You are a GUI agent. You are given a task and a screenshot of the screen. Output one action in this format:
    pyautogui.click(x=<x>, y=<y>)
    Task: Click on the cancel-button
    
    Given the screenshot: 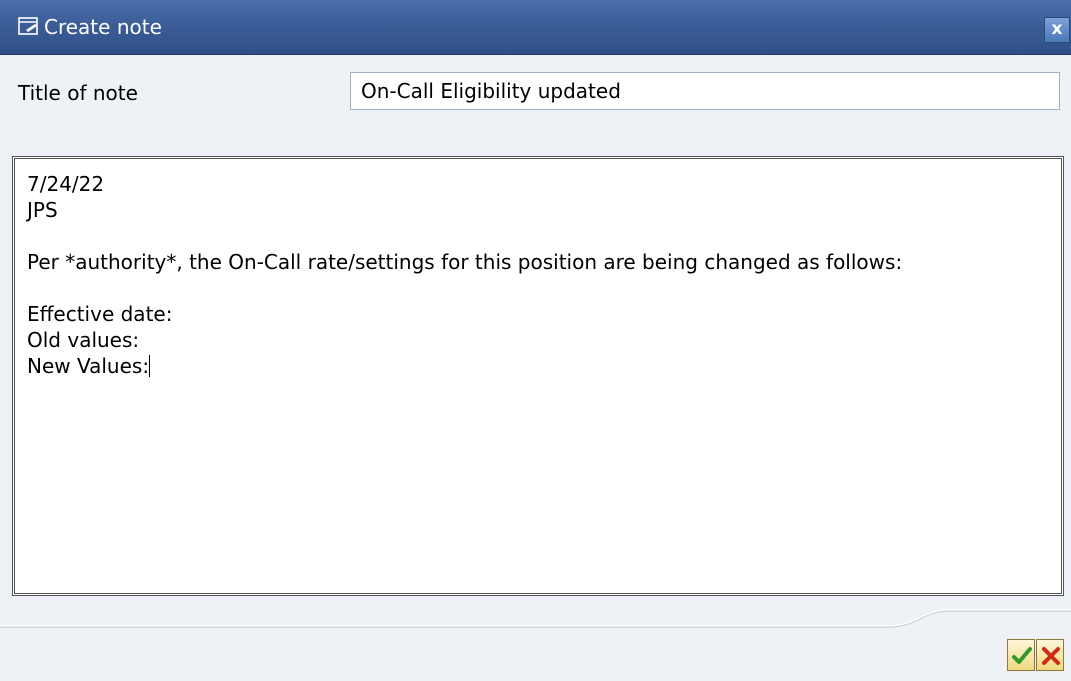 What is the action you would take?
    pyautogui.click(x=1050, y=655)
    